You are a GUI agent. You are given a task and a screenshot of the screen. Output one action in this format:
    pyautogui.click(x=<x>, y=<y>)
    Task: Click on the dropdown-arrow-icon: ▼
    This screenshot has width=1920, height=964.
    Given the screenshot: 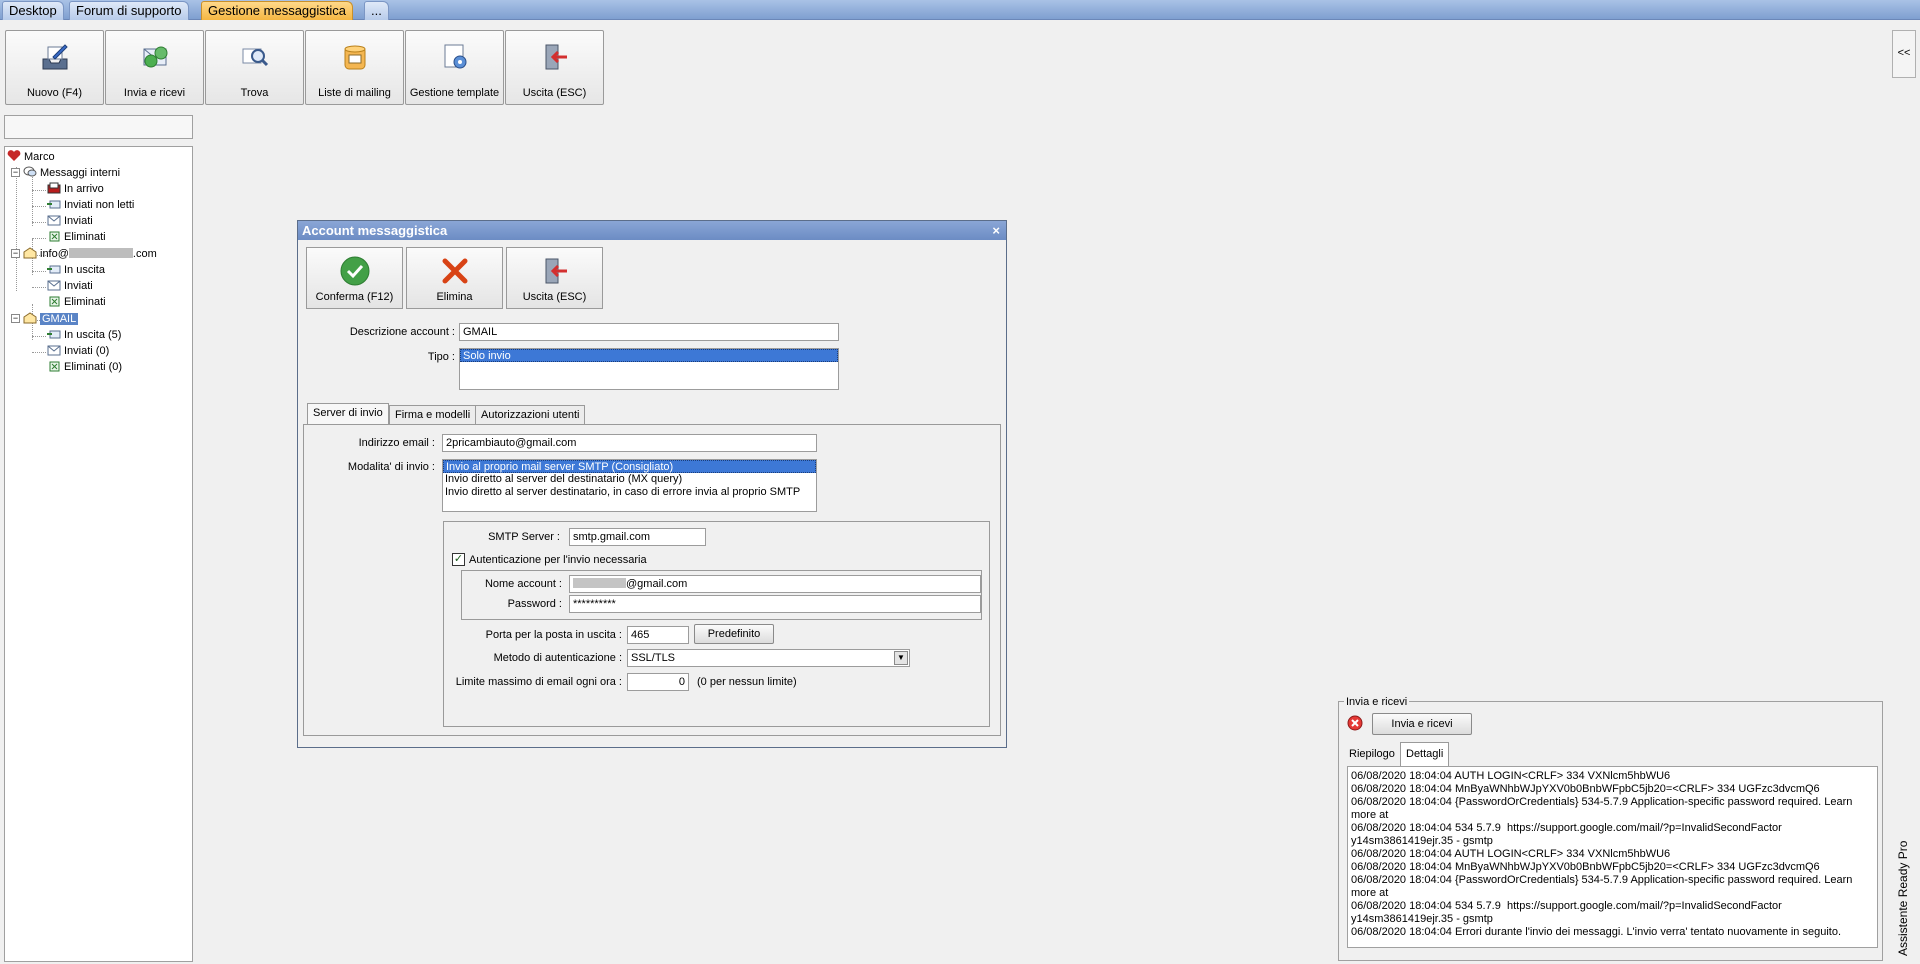 What is the action you would take?
    pyautogui.click(x=901, y=658)
    